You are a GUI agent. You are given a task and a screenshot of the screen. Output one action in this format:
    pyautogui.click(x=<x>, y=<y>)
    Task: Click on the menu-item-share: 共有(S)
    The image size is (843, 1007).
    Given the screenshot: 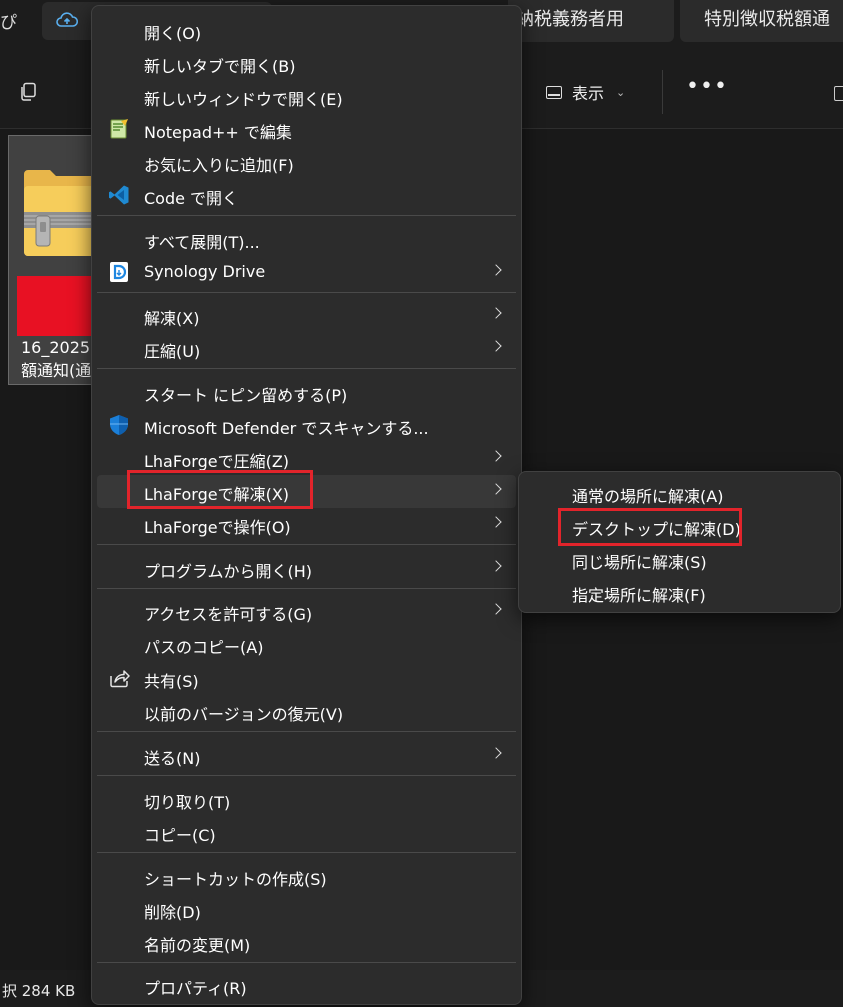 What is the action you would take?
    pyautogui.click(x=306, y=678)
    